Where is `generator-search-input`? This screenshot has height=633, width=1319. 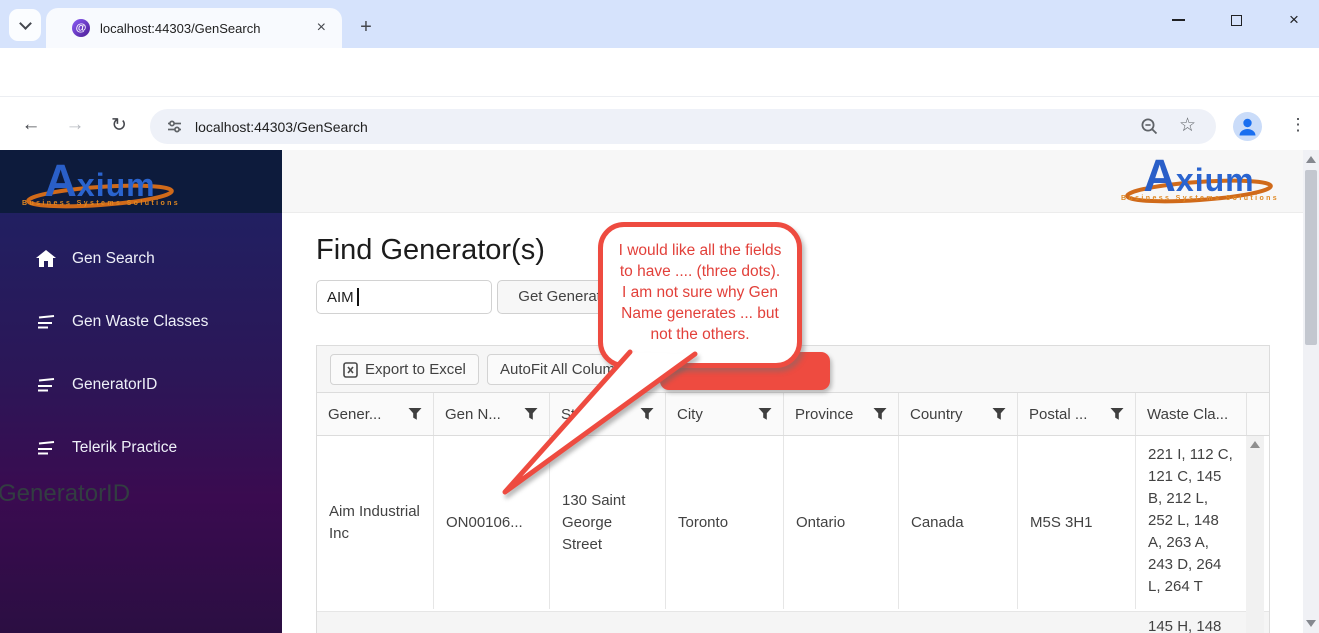
generator-search-input is located at coordinates (404, 297).